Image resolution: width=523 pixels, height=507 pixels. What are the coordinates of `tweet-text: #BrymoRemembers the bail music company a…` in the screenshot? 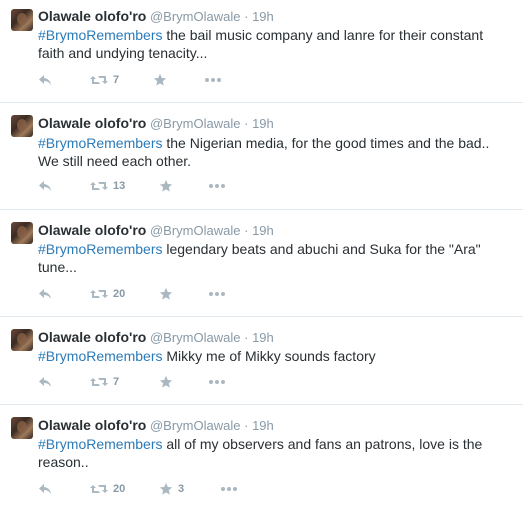 It's located at (273, 44).